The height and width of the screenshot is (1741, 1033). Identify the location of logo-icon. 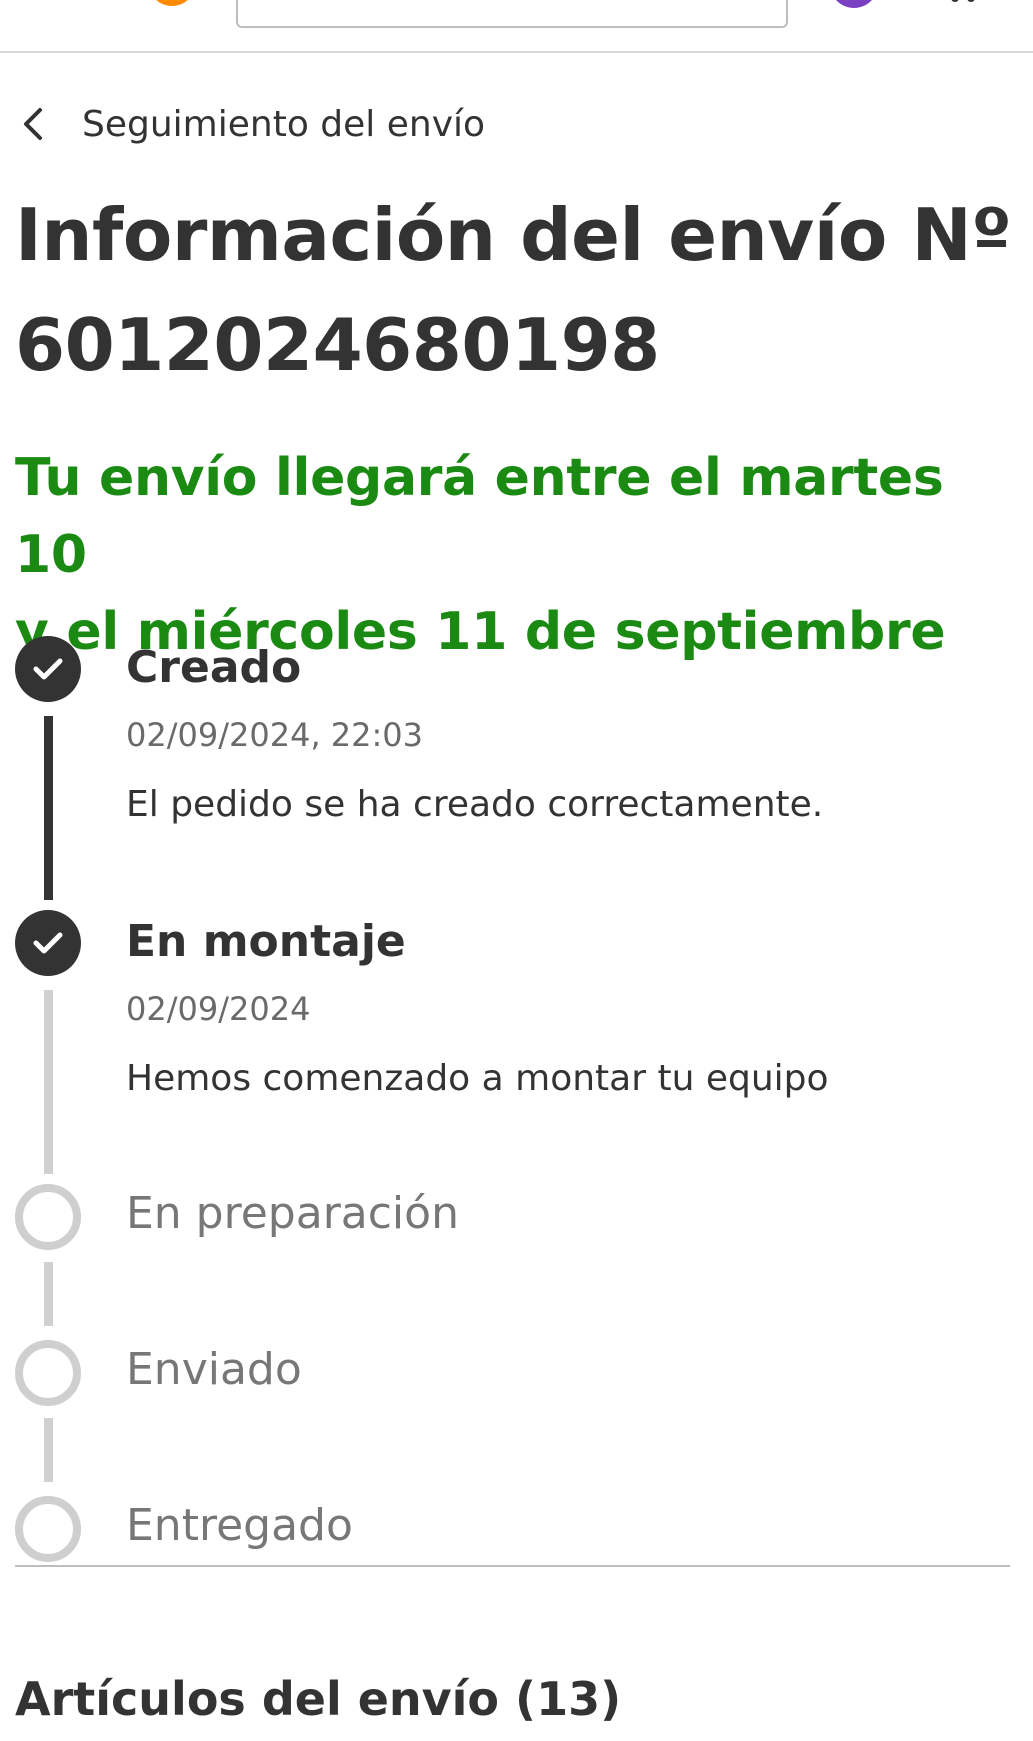
(172, 3).